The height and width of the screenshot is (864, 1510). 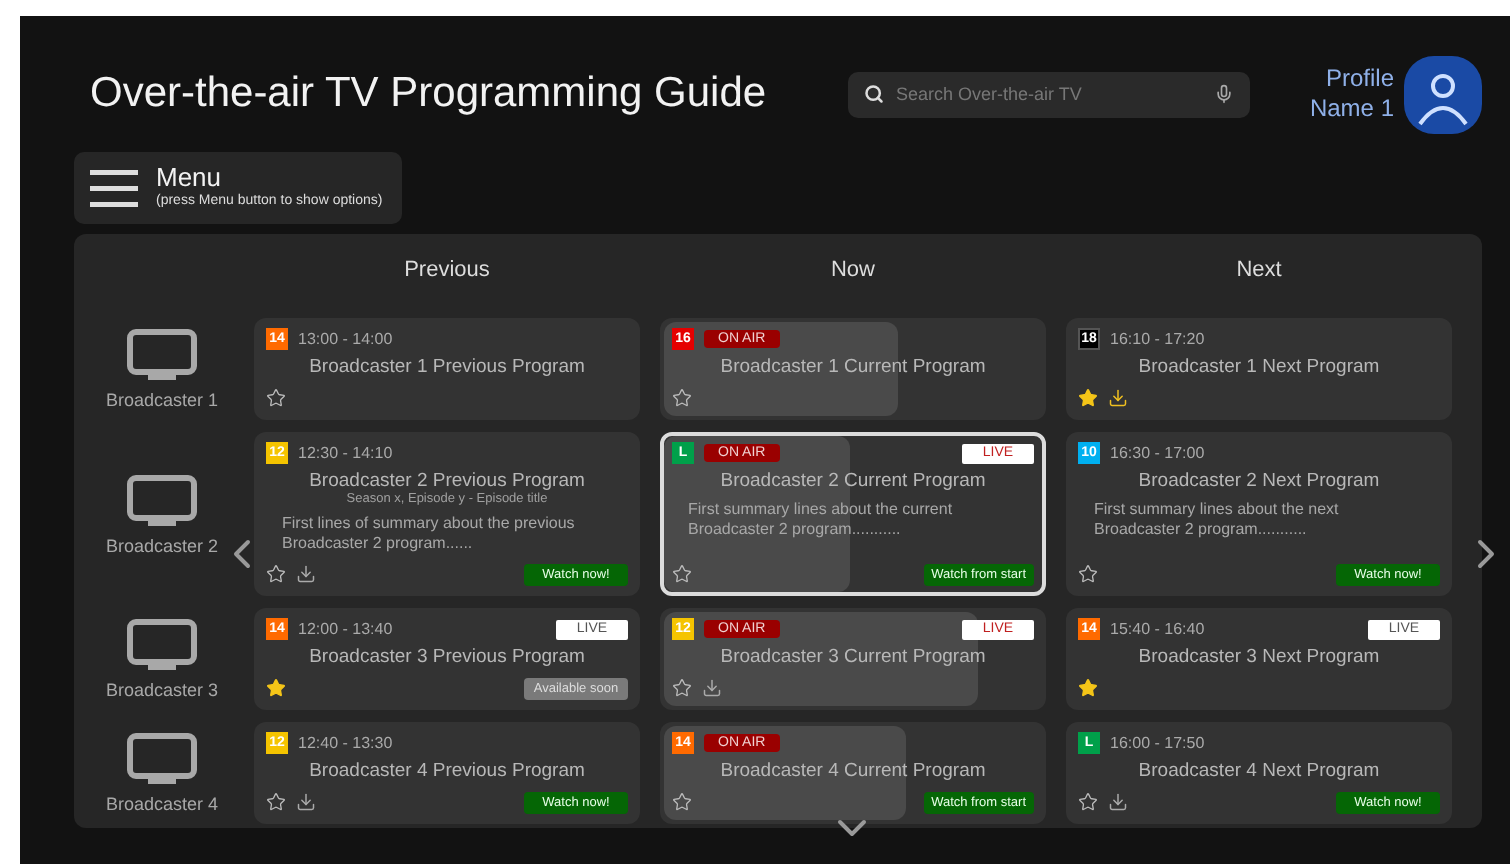 What do you see at coordinates (1443, 94) in the screenshot?
I see `avatar-icon` at bounding box center [1443, 94].